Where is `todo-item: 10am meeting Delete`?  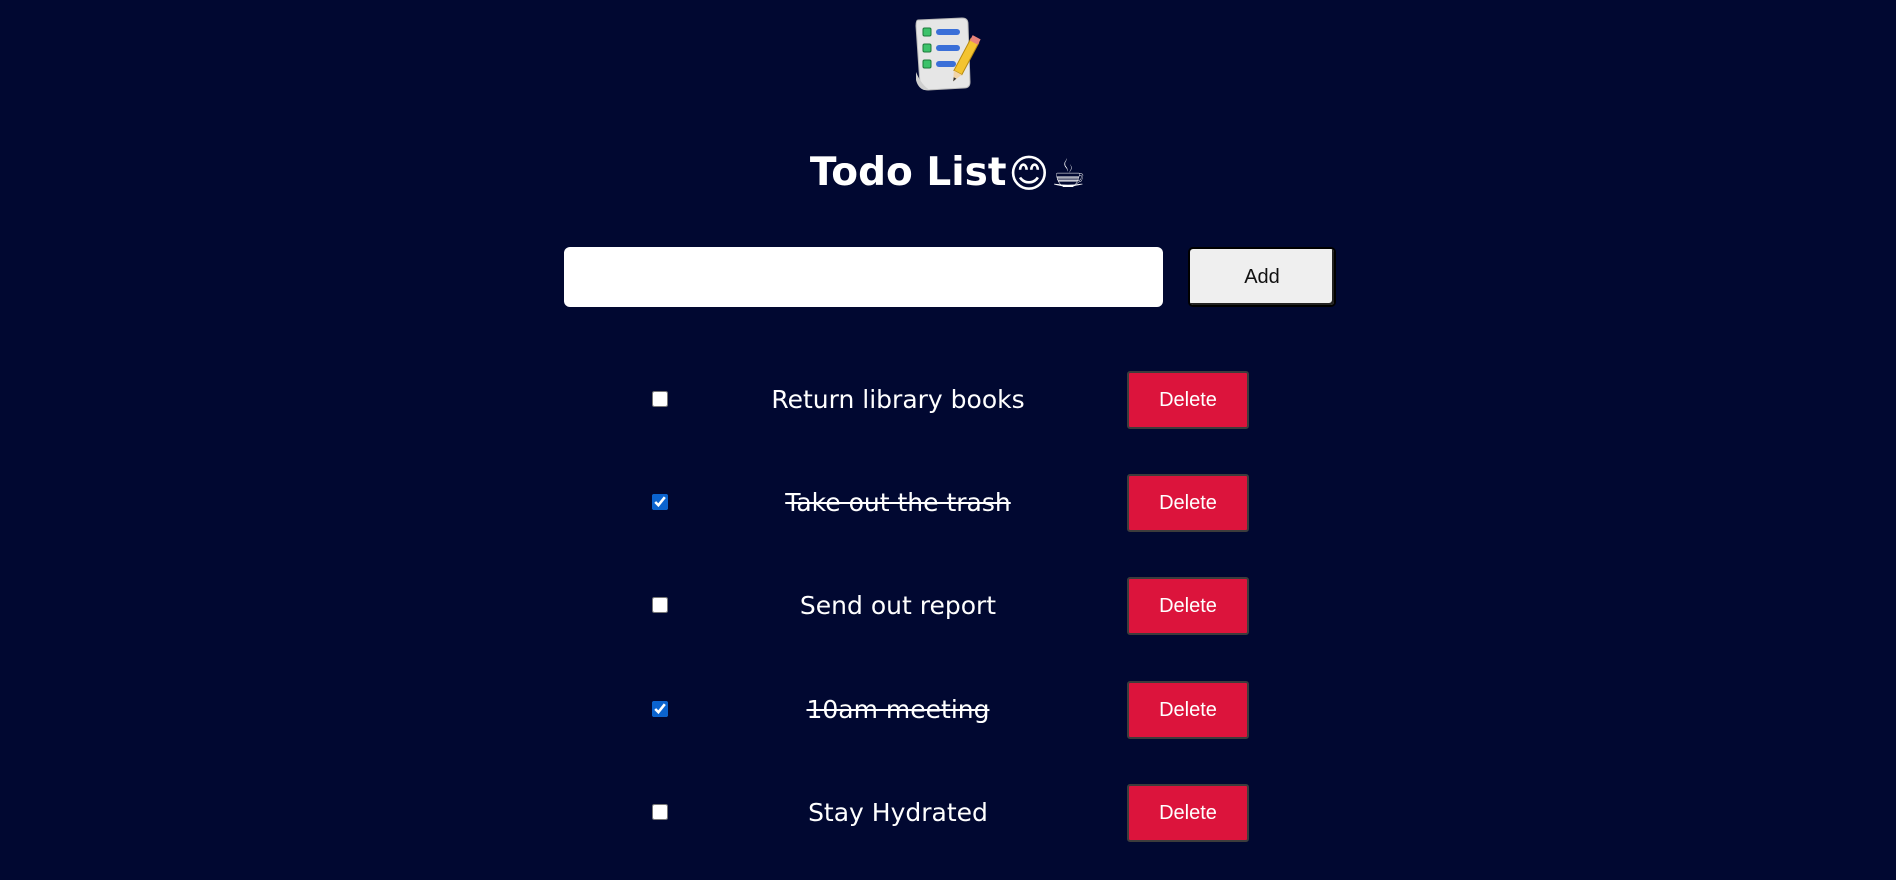
todo-item: 10am meeting Delete is located at coordinates (948, 710).